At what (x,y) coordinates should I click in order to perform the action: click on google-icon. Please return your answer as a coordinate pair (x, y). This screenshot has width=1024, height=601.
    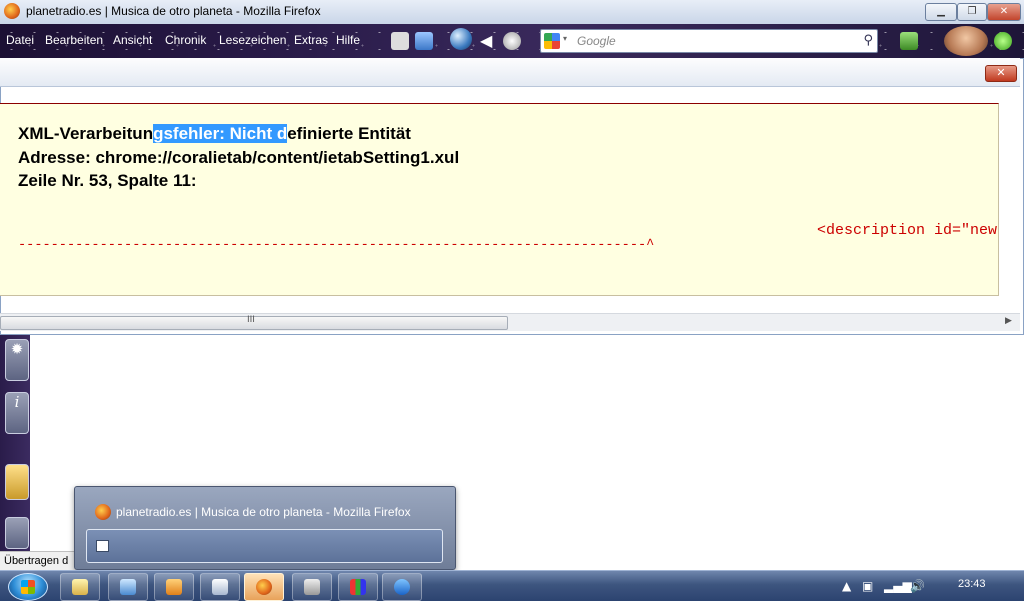
    Looking at the image, I should click on (552, 41).